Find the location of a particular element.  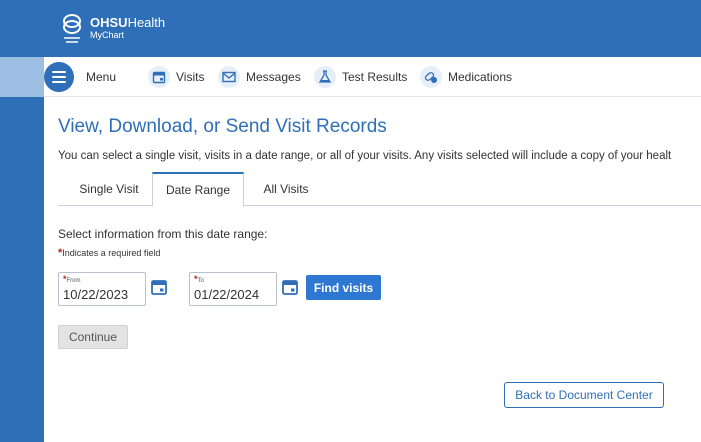

from-calendar-button is located at coordinates (159, 287).